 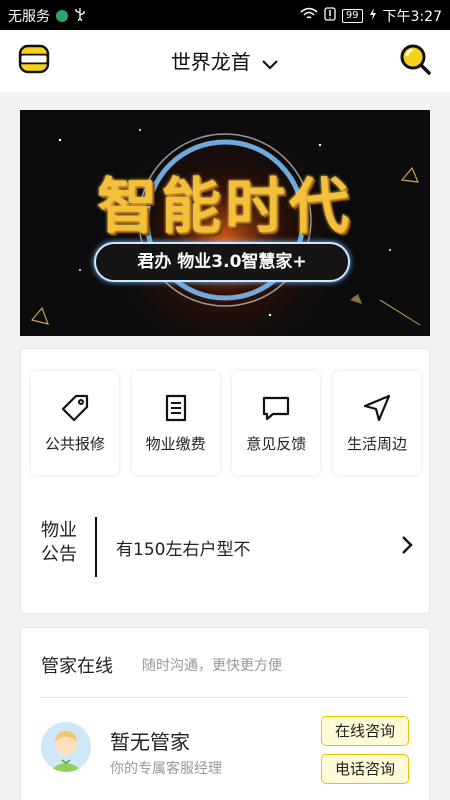 What do you see at coordinates (415, 59) in the screenshot?
I see `search-icon` at bounding box center [415, 59].